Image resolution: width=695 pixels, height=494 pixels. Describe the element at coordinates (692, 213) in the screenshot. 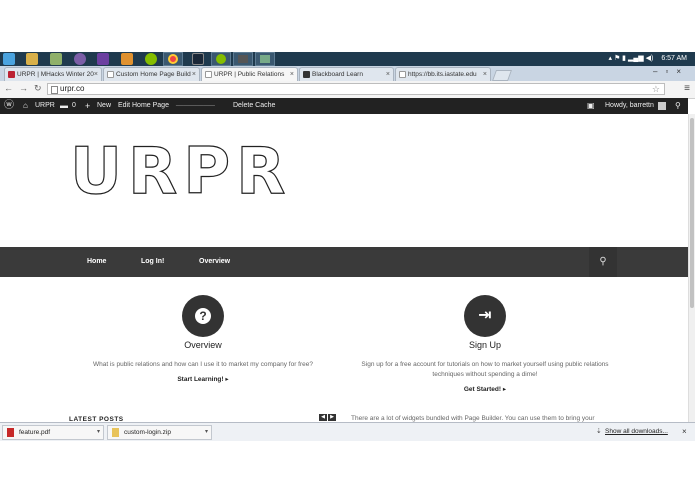

I see `scrollbar-thumb` at that location.